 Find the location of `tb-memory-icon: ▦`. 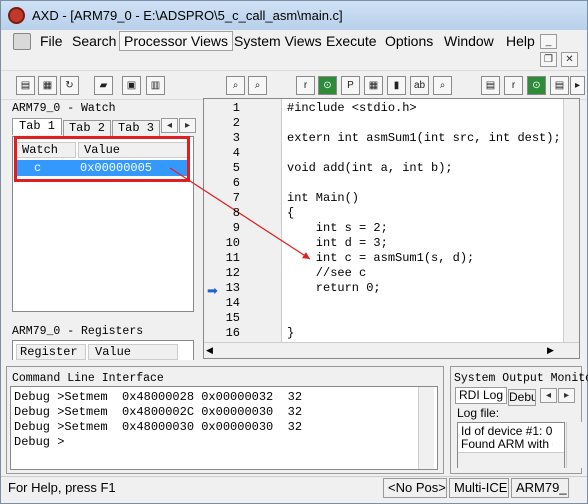

tb-memory-icon: ▦ is located at coordinates (373, 85).